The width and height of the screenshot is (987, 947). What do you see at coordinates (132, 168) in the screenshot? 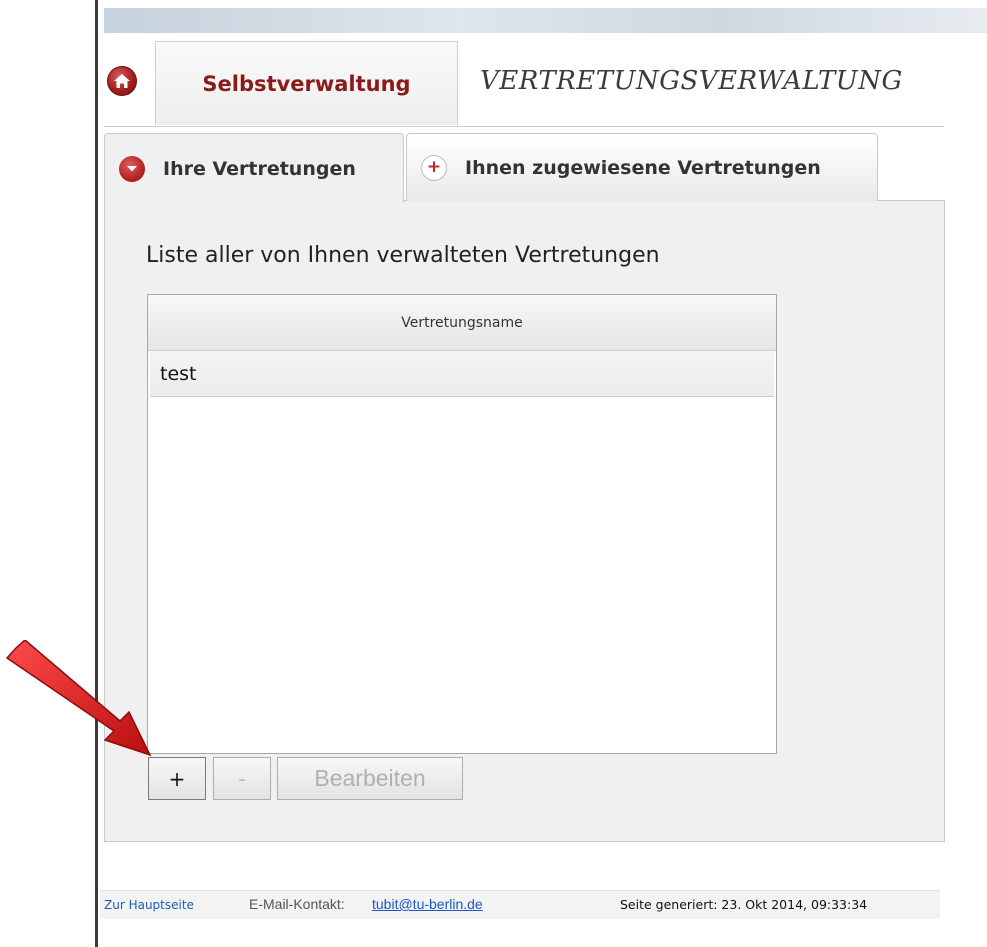
I see `collapse-icon` at bounding box center [132, 168].